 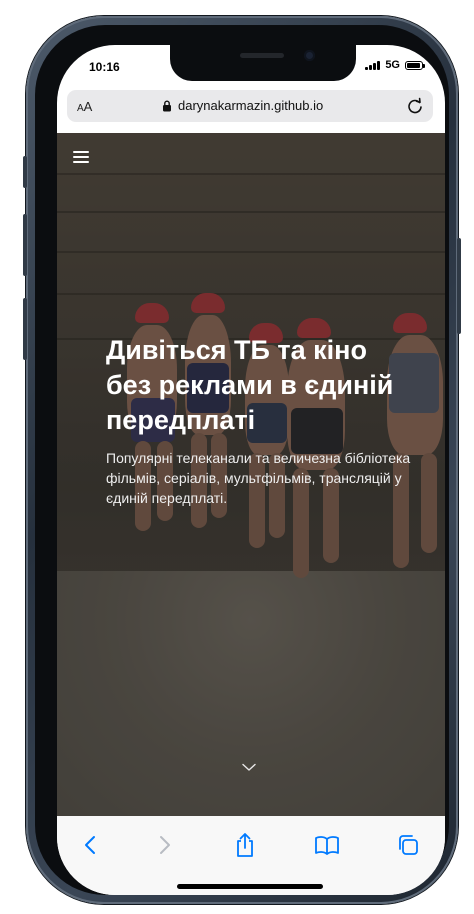 I want to click on bookmarks-icon, so click(x=327, y=845).